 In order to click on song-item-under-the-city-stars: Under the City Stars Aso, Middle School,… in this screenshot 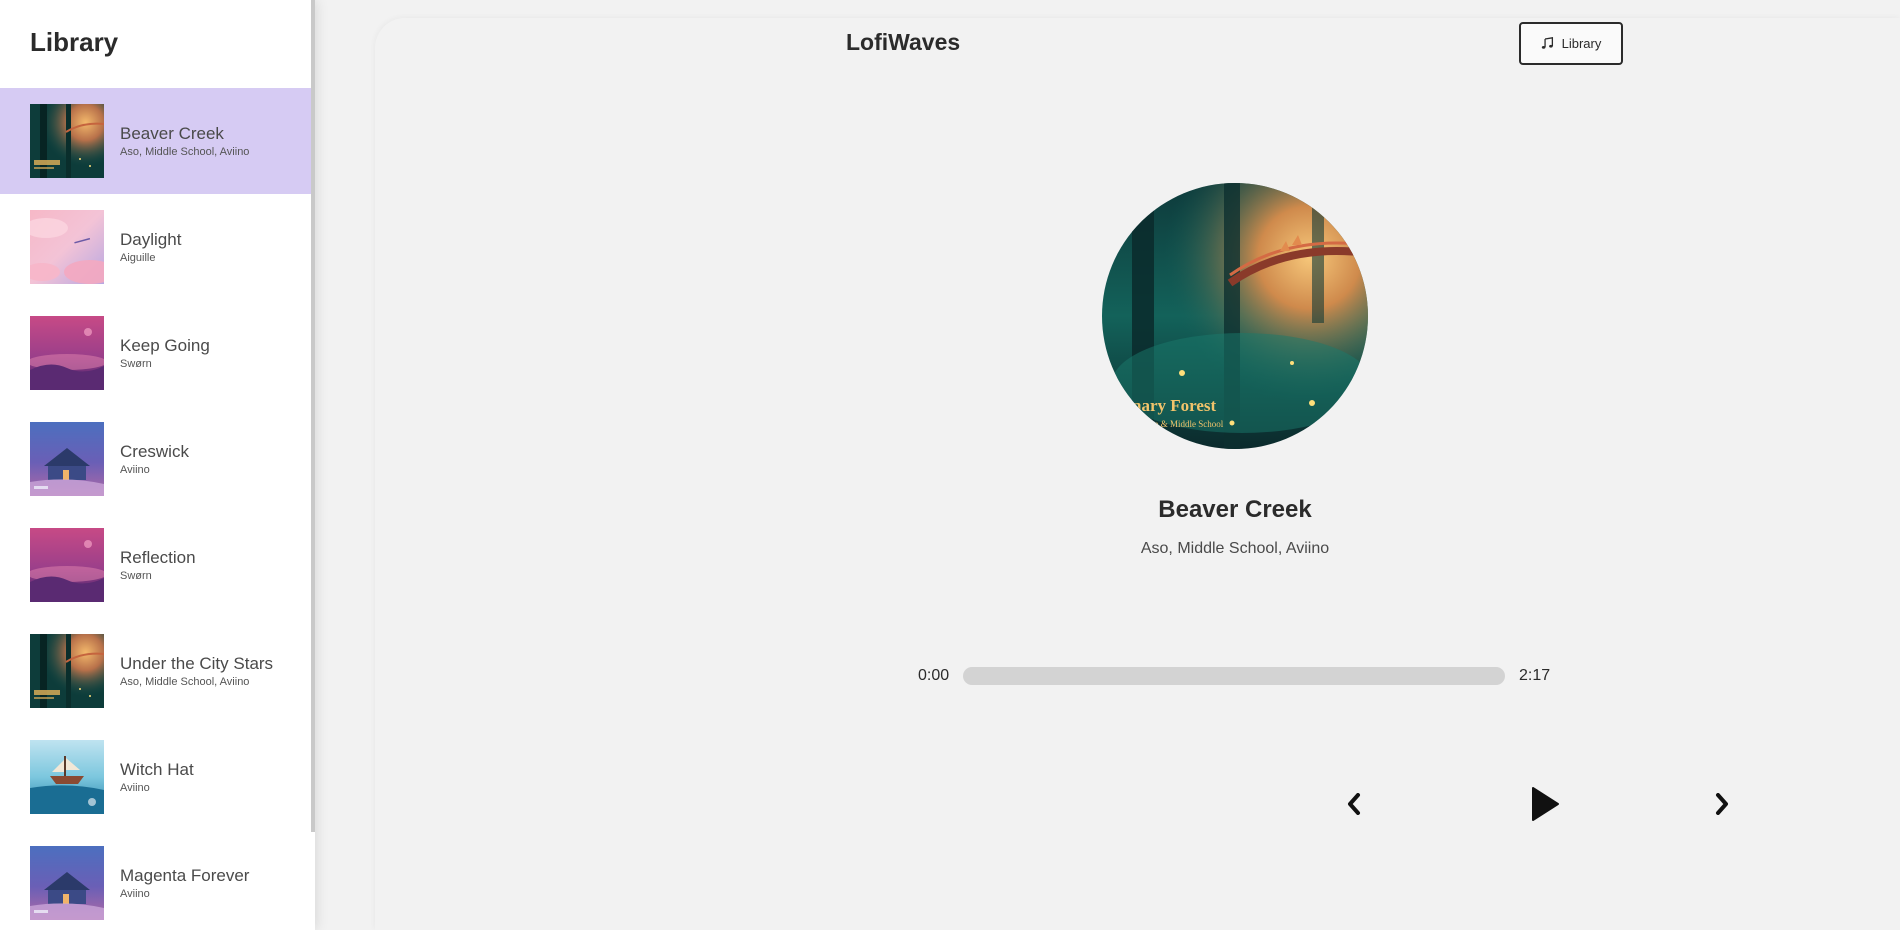, I will do `click(155, 671)`.